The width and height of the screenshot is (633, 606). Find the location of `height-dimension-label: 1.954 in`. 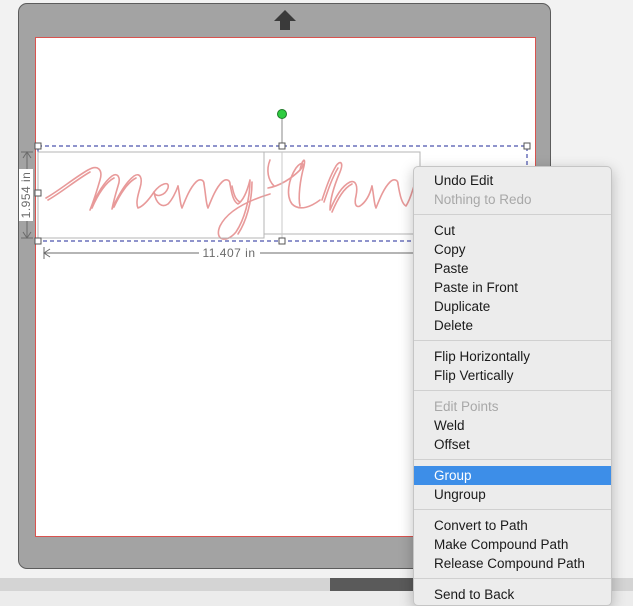

height-dimension-label: 1.954 in is located at coordinates (26, 195).